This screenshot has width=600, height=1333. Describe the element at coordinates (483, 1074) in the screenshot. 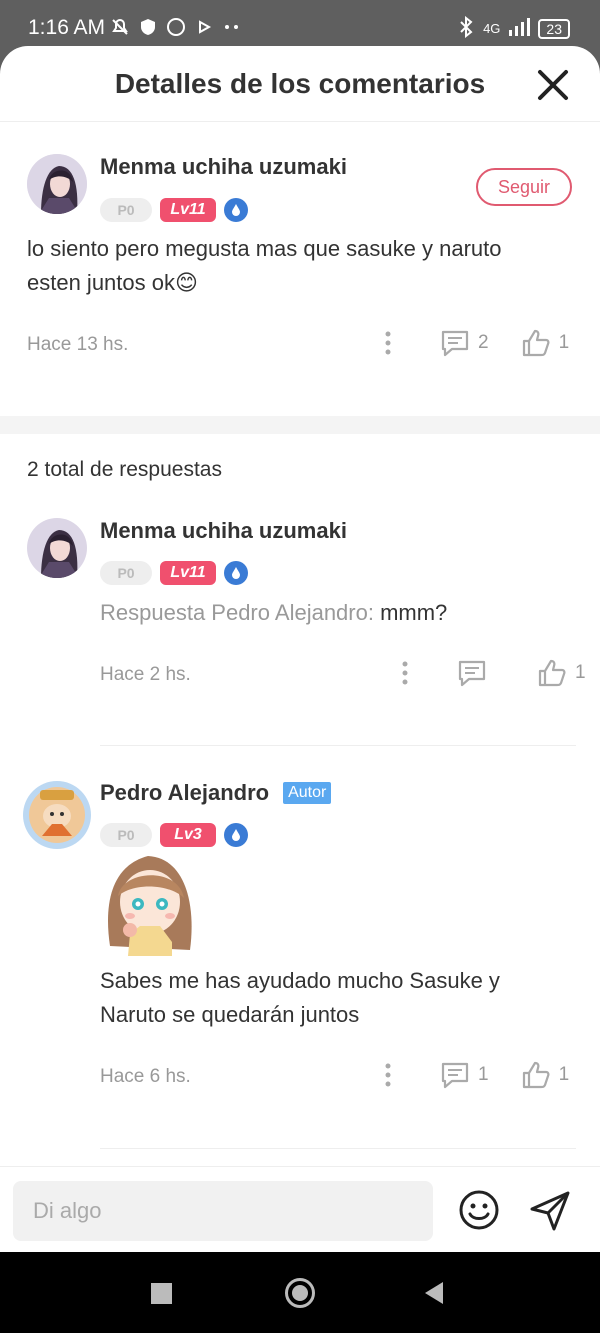

I see `reply-count: 1` at that location.